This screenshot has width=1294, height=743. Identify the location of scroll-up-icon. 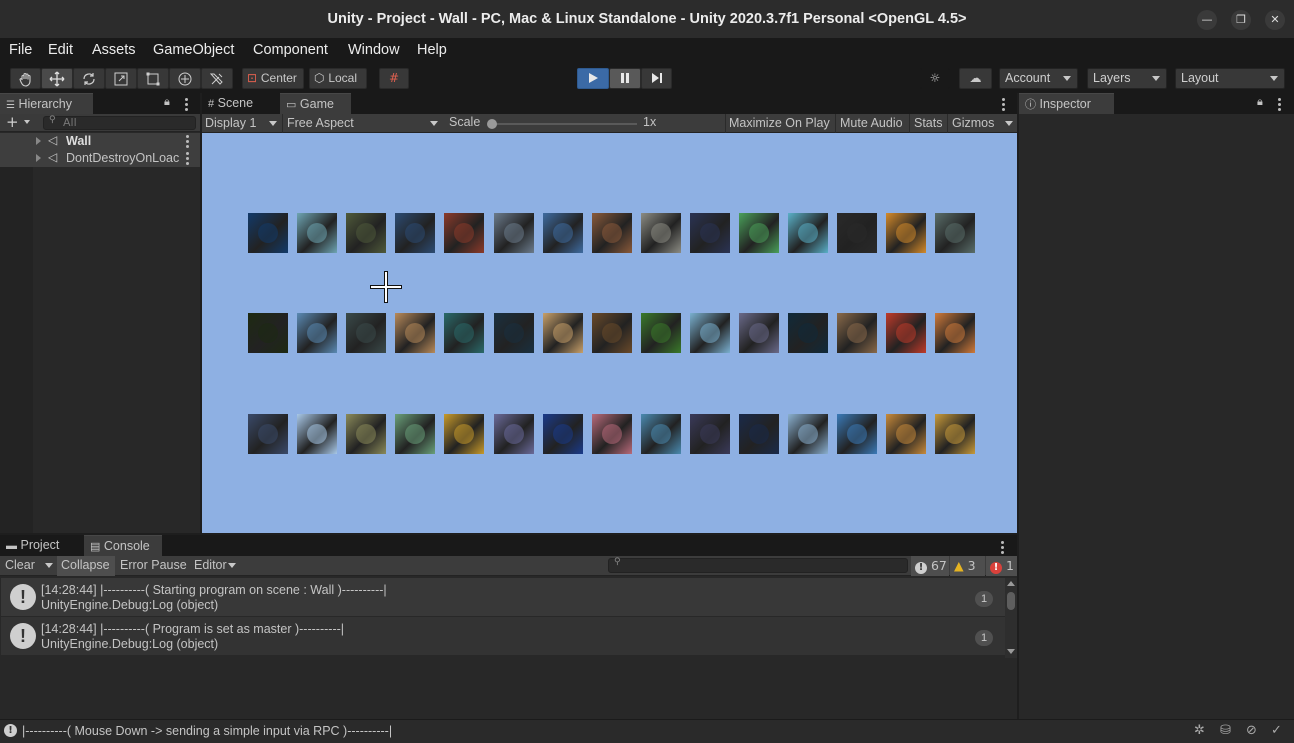
(1011, 583).